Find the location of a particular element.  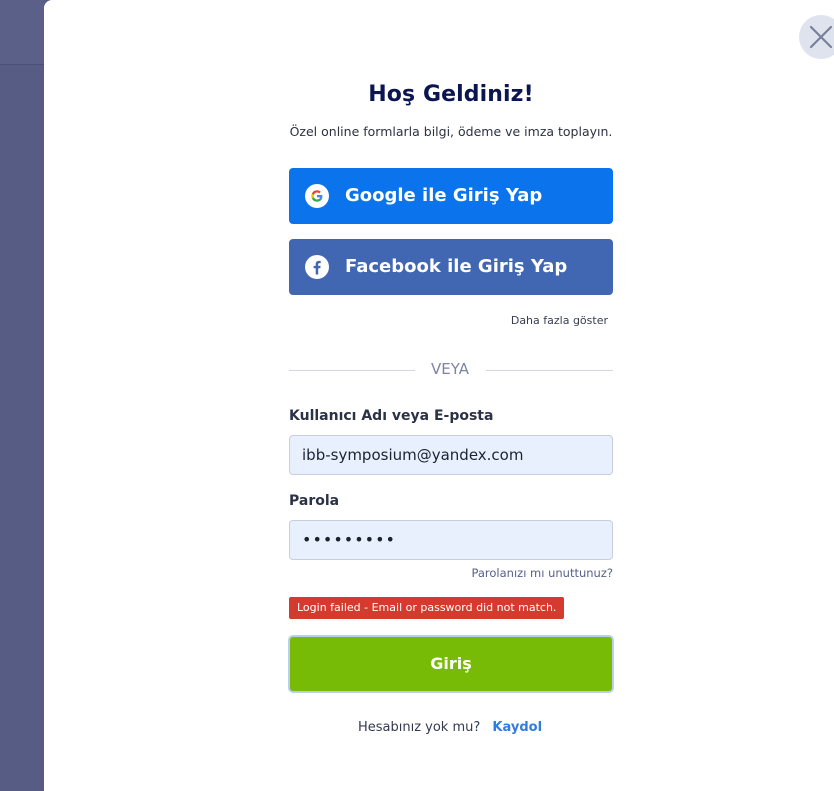

show-more-link: Daha fazla göster is located at coordinates (539, 320).